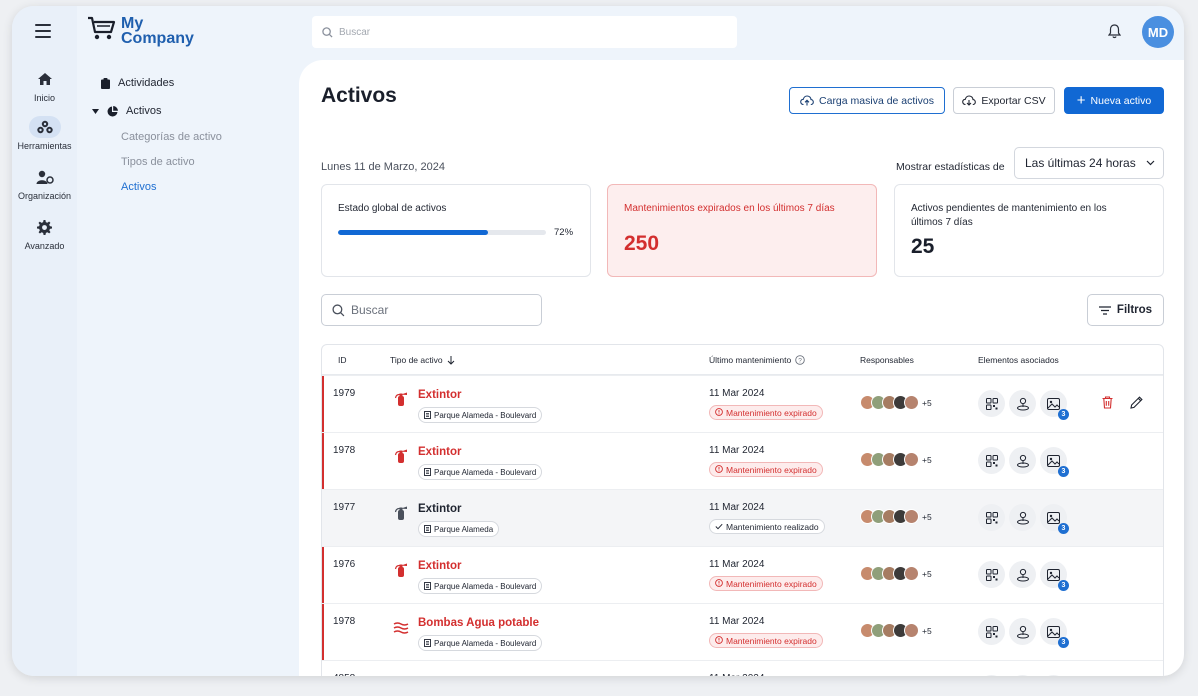  Describe the element at coordinates (44, 183) in the screenshot. I see `rail-item-organizacion: Organización` at that location.